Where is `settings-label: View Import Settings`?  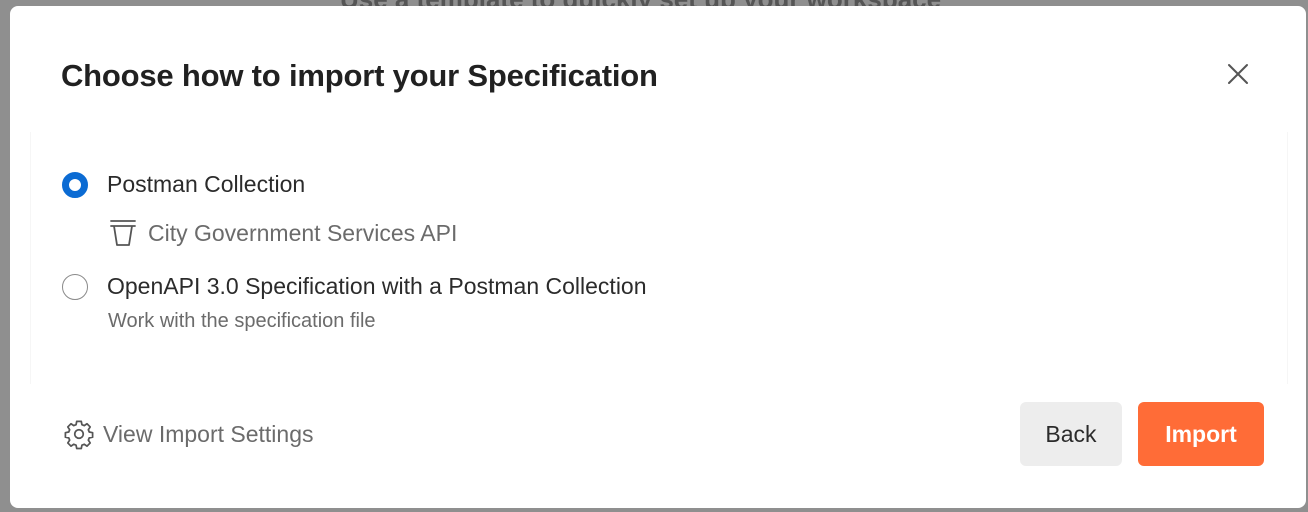
settings-label: View Import Settings is located at coordinates (208, 433).